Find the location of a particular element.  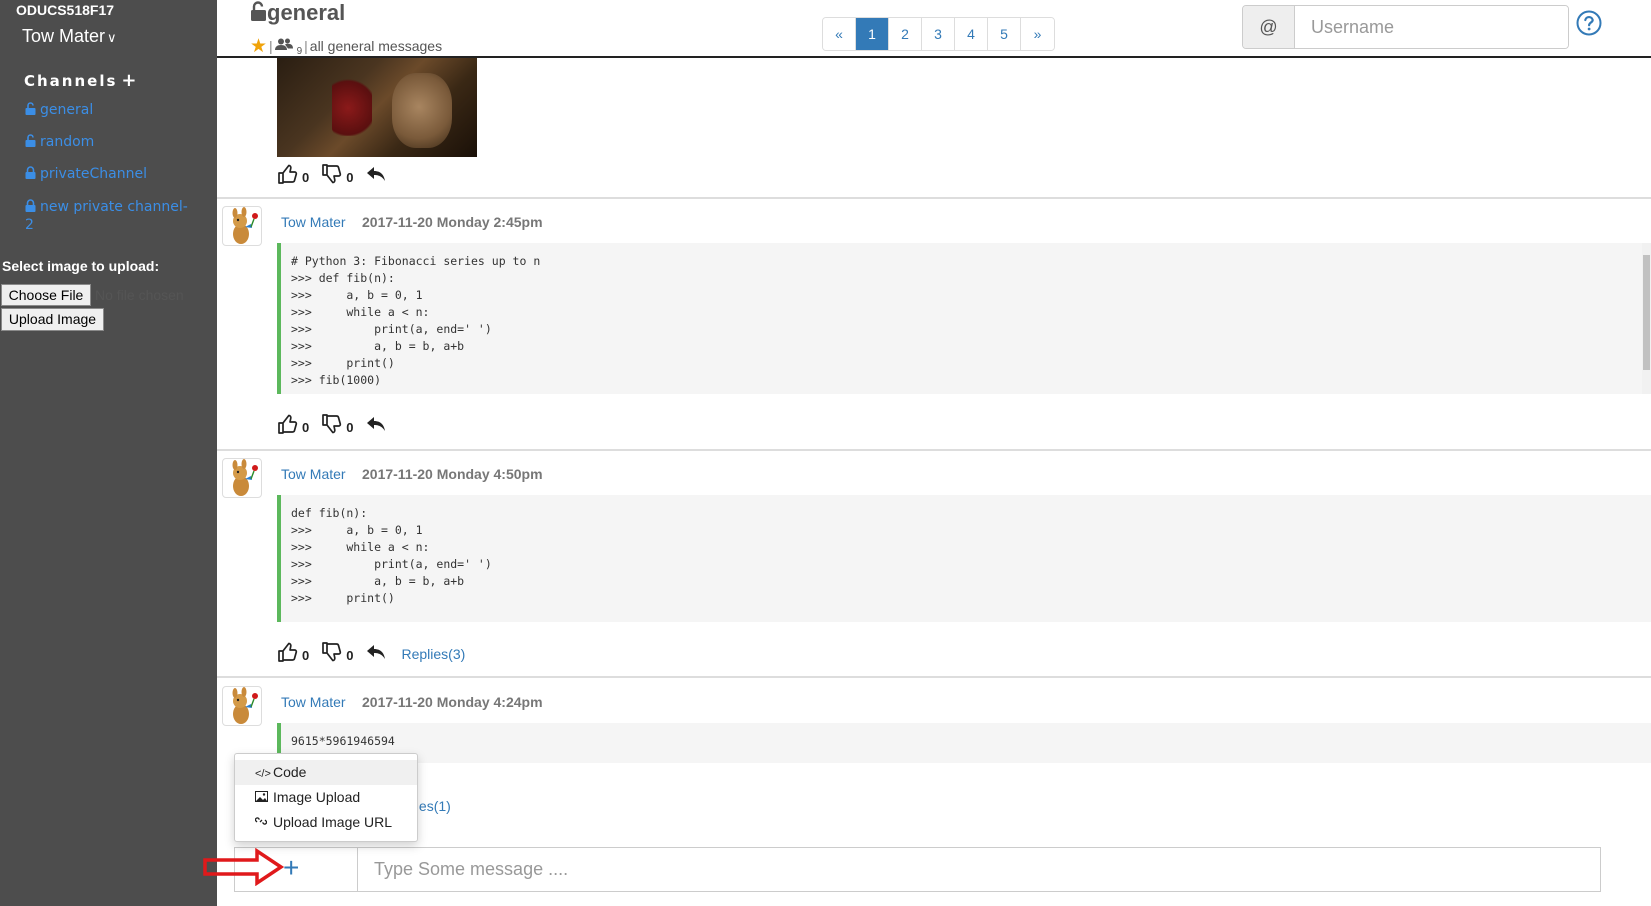

pagination: « 1 2 3 4 5 » is located at coordinates (938, 34).